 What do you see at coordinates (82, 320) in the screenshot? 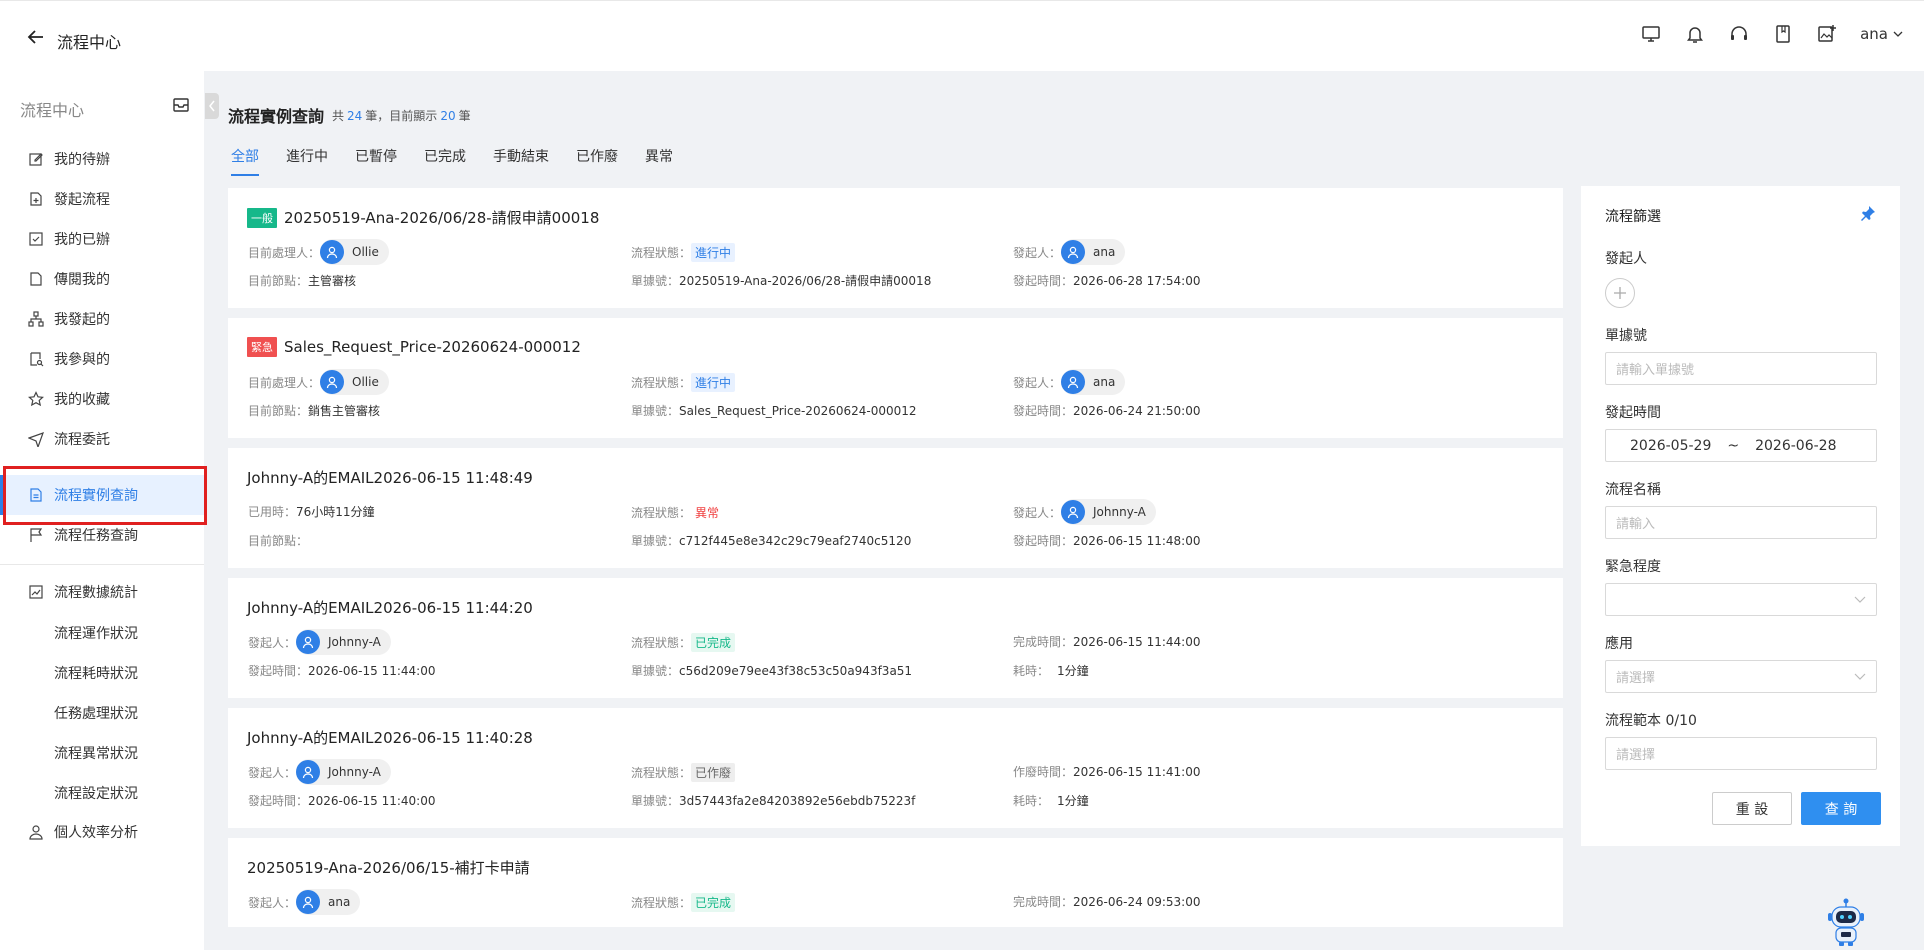
I see `sidebar-item-label: 我發起的` at bounding box center [82, 320].